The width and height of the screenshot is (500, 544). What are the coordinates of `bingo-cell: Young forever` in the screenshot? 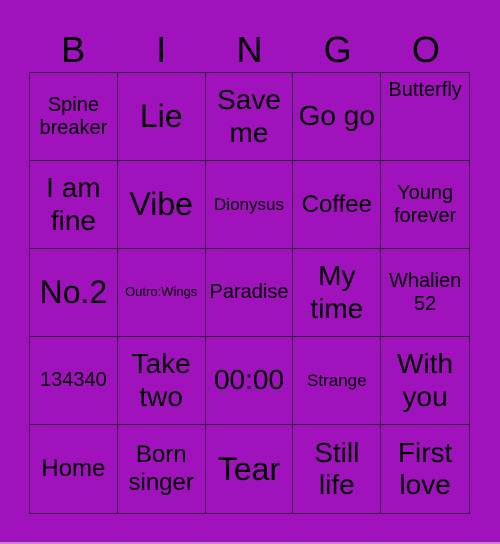 It's located at (425, 205).